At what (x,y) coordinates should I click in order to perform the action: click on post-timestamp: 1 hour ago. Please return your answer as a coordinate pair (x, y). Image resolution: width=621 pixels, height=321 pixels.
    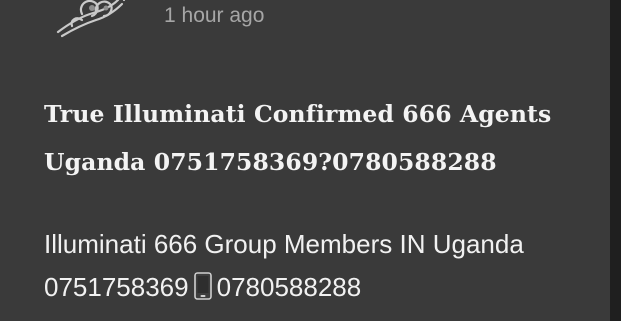
    Looking at the image, I should click on (214, 15).